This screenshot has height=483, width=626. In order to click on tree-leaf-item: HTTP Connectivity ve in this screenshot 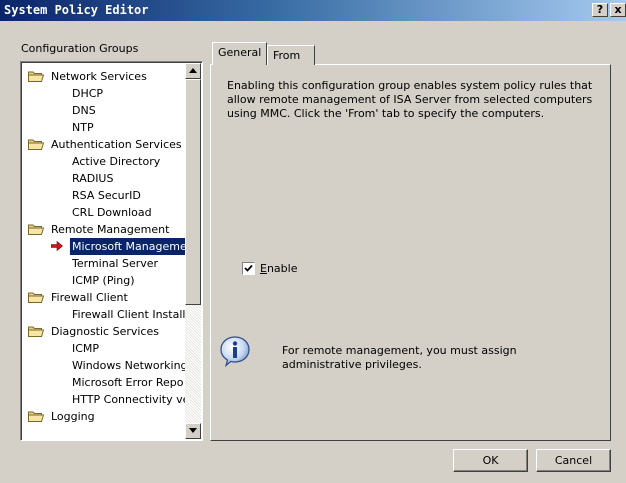, I will do `click(104, 399)`.